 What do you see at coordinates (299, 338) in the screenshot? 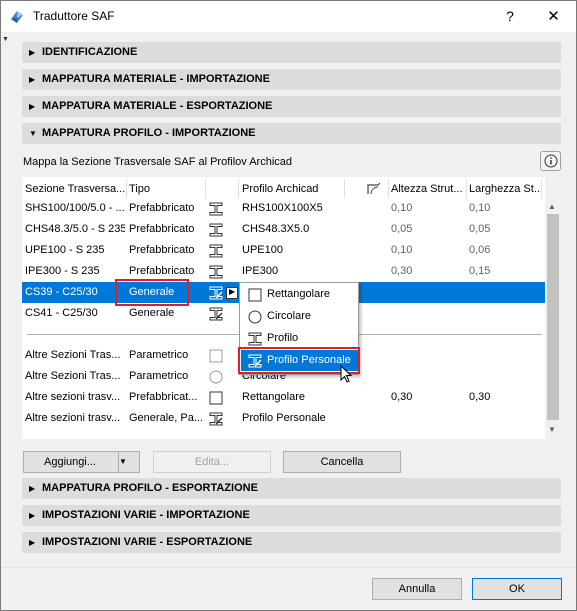
I see `menu-item-profile: Profilo` at bounding box center [299, 338].